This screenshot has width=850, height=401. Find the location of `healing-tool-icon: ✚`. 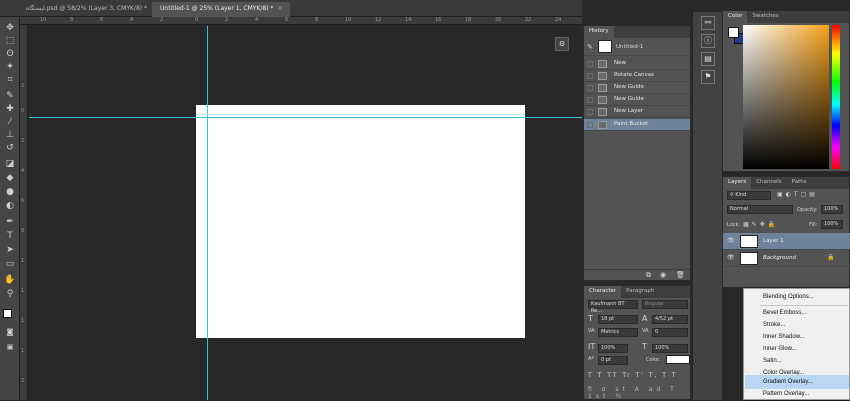

healing-tool-icon: ✚ is located at coordinates (10, 109).